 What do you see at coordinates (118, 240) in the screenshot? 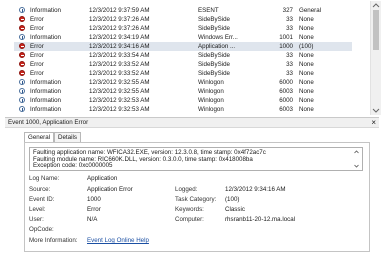
I see `event-log-online-help-link: Event Log Online Help` at bounding box center [118, 240].